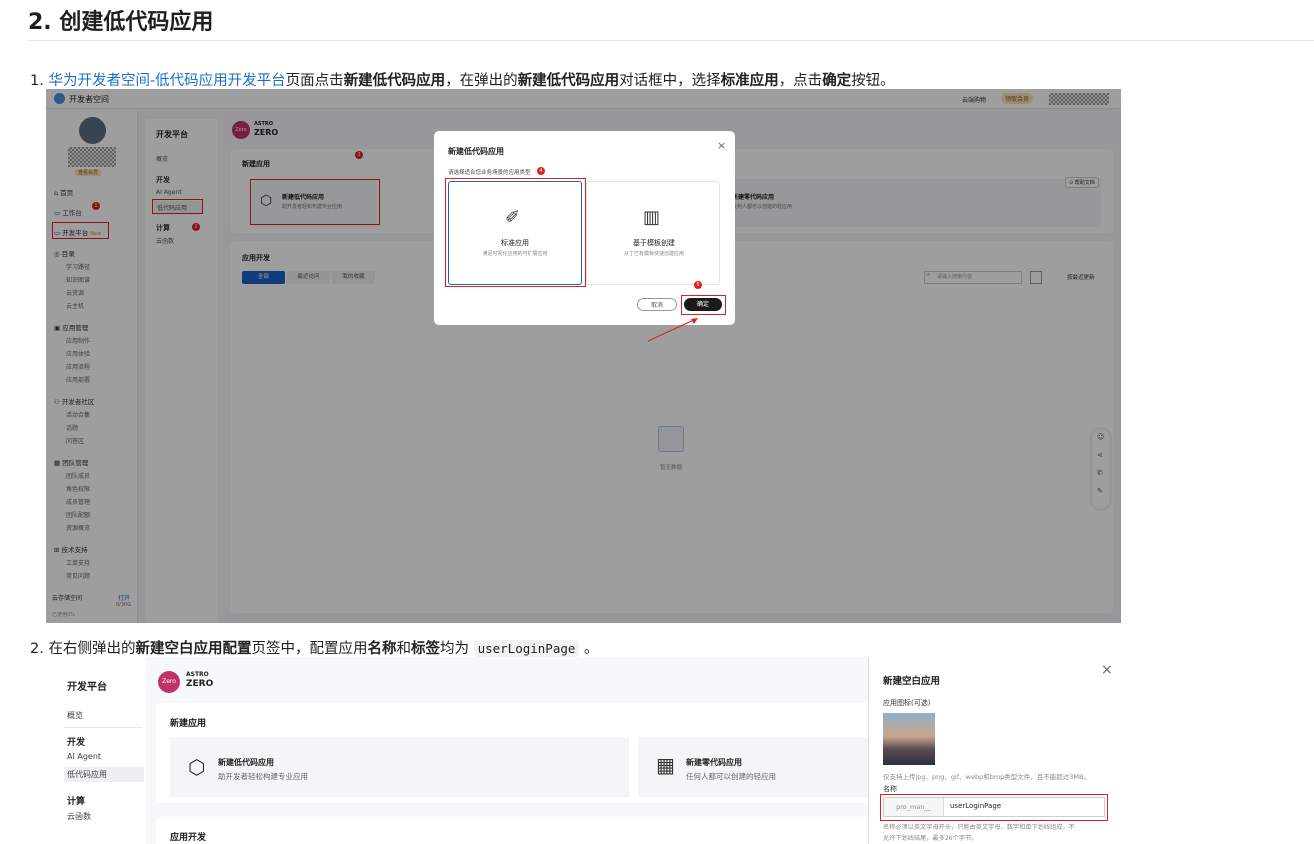 Image resolution: width=1314 pixels, height=844 pixels. I want to click on step-marker: 5, so click(698, 285).